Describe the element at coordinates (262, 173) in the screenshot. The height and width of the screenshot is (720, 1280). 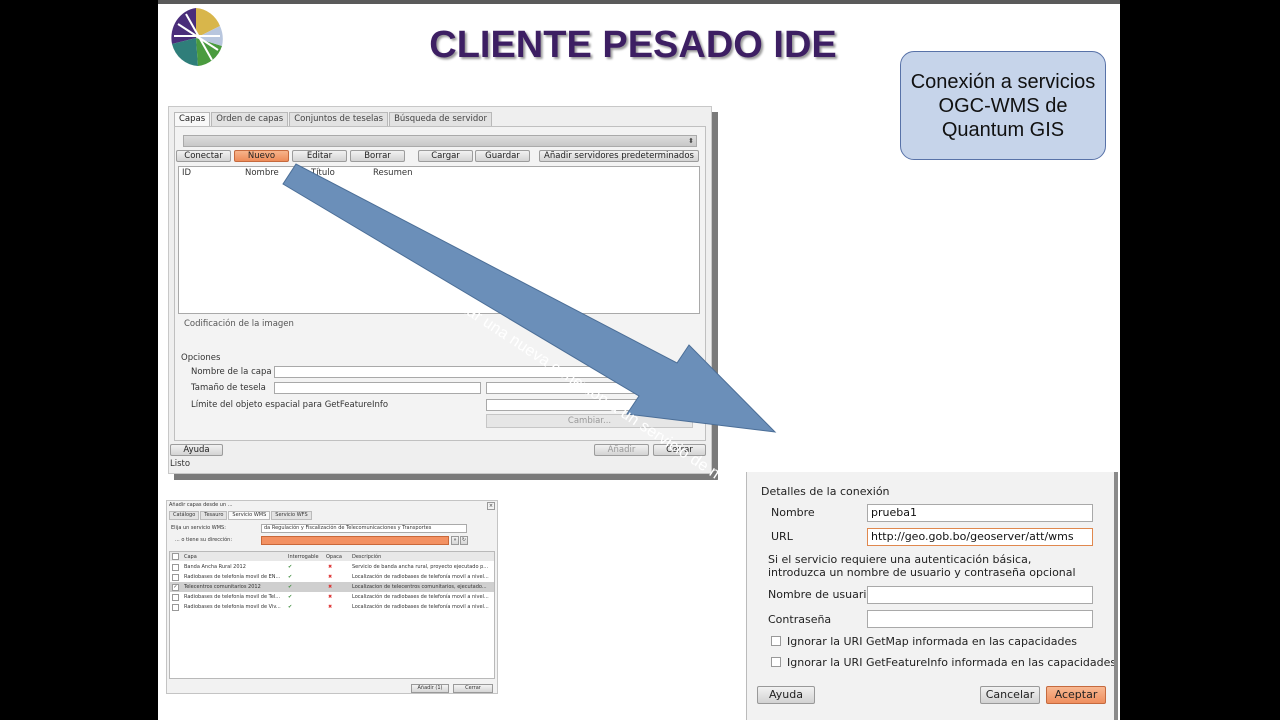
I see `col-nombre: Nombre` at that location.